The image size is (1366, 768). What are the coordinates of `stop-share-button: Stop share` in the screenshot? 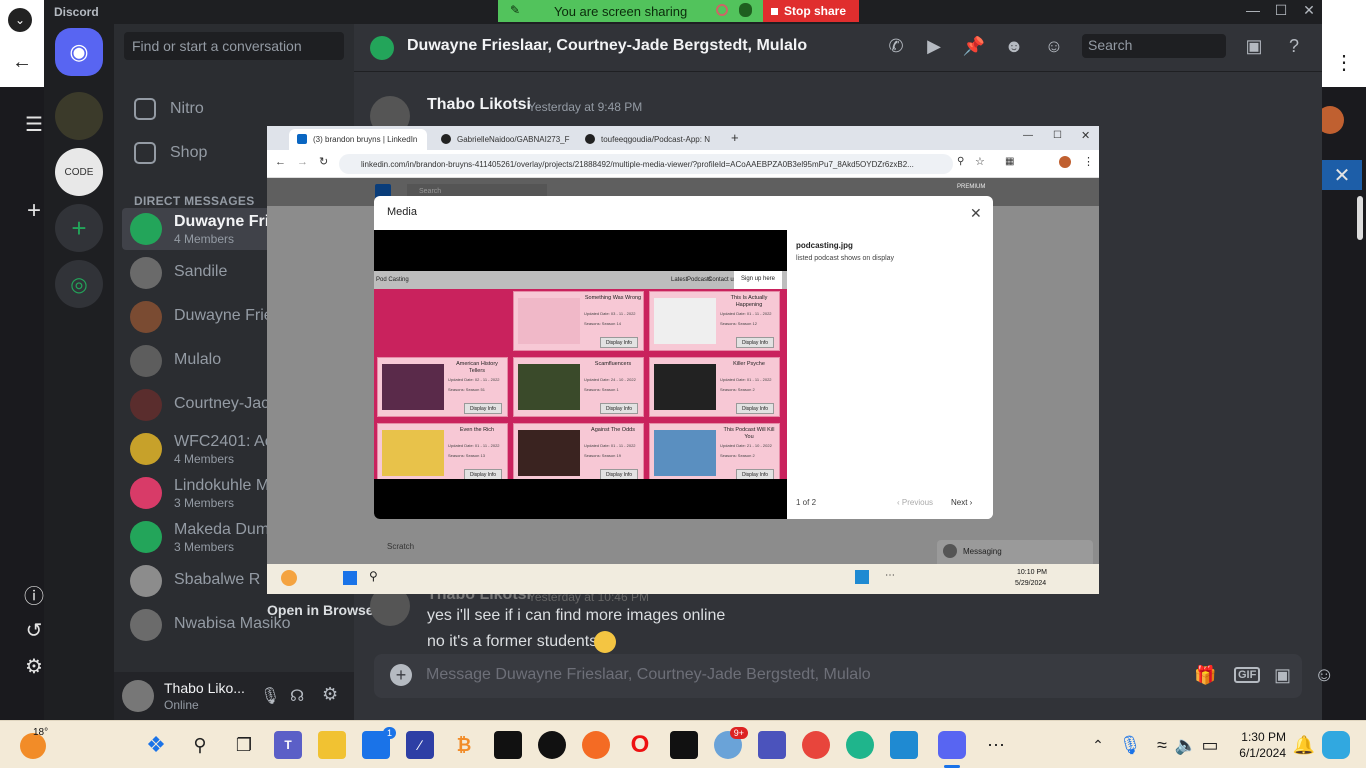 It's located at (811, 11).